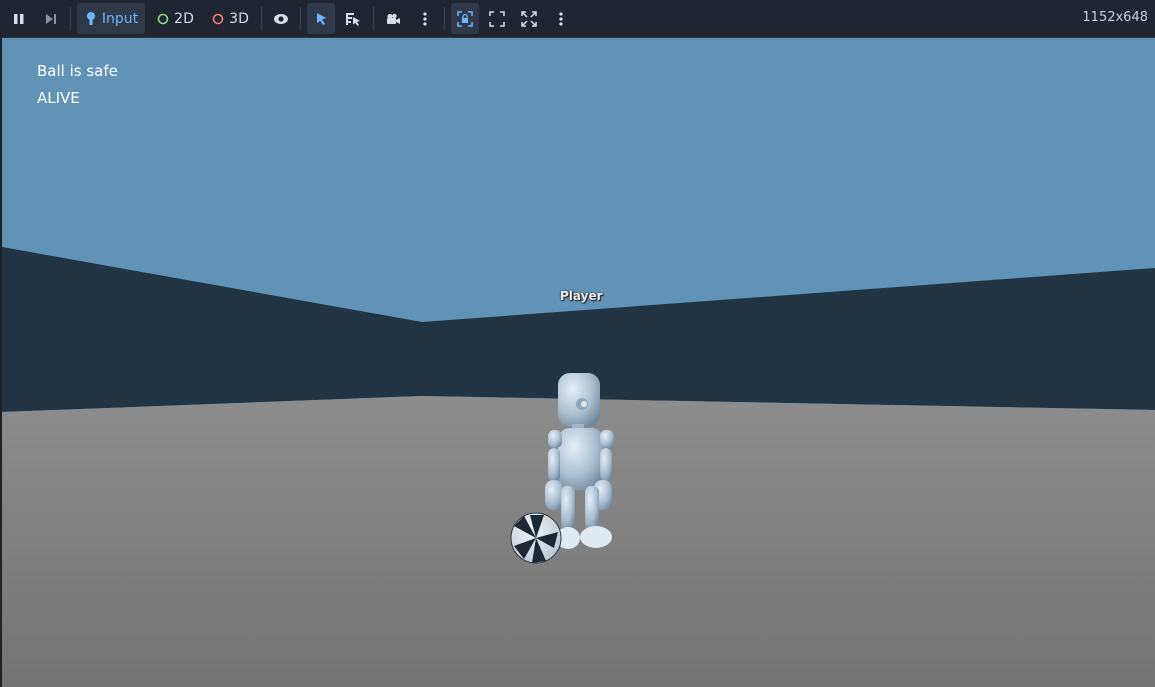  What do you see at coordinates (184, 18) in the screenshot?
I see `mode-2d-label: 2D` at bounding box center [184, 18].